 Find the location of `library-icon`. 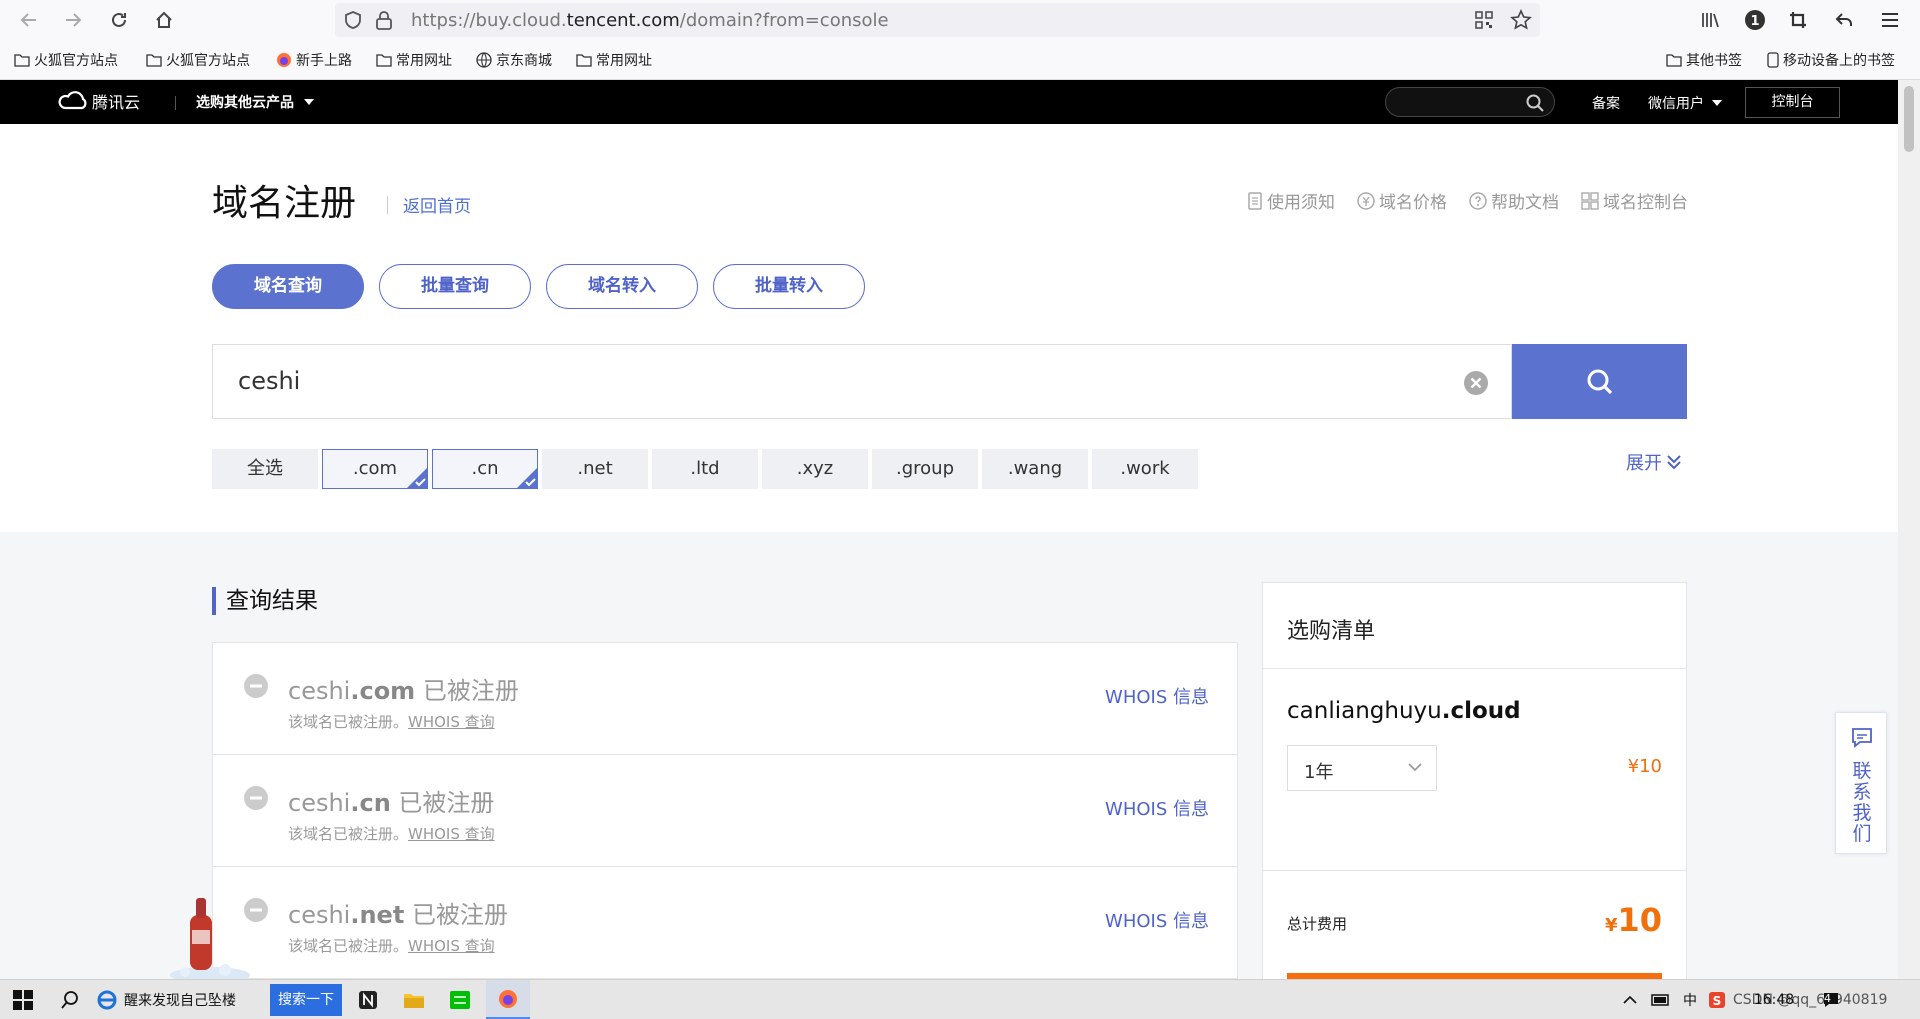

library-icon is located at coordinates (1710, 20).